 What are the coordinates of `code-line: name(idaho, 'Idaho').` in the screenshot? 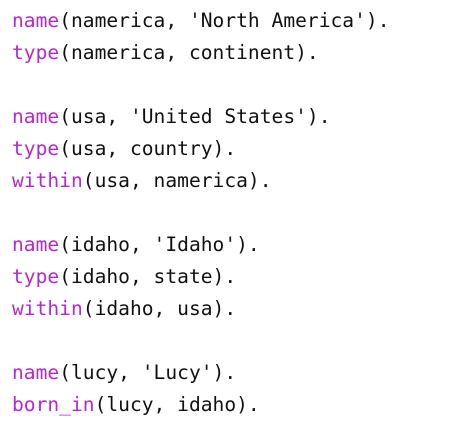 It's located at (235, 245).